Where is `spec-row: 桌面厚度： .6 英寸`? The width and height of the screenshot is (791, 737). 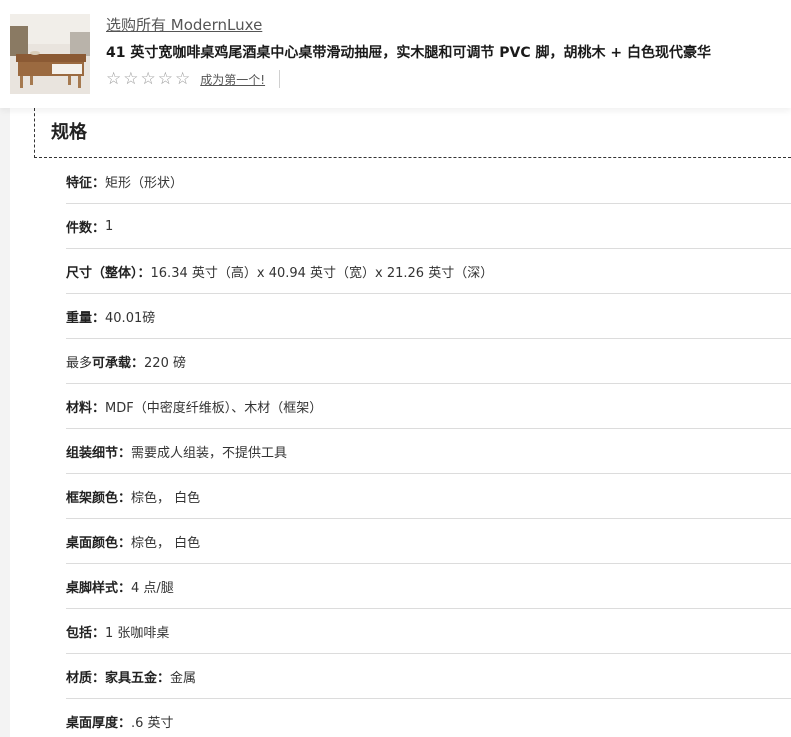
spec-row: 桌面厚度： .6 英寸 is located at coordinates (428, 718).